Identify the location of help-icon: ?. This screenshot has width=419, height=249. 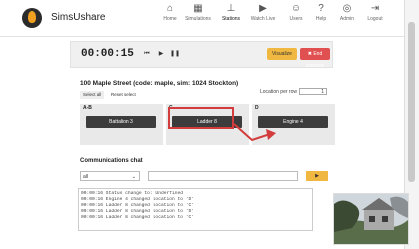
(321, 8).